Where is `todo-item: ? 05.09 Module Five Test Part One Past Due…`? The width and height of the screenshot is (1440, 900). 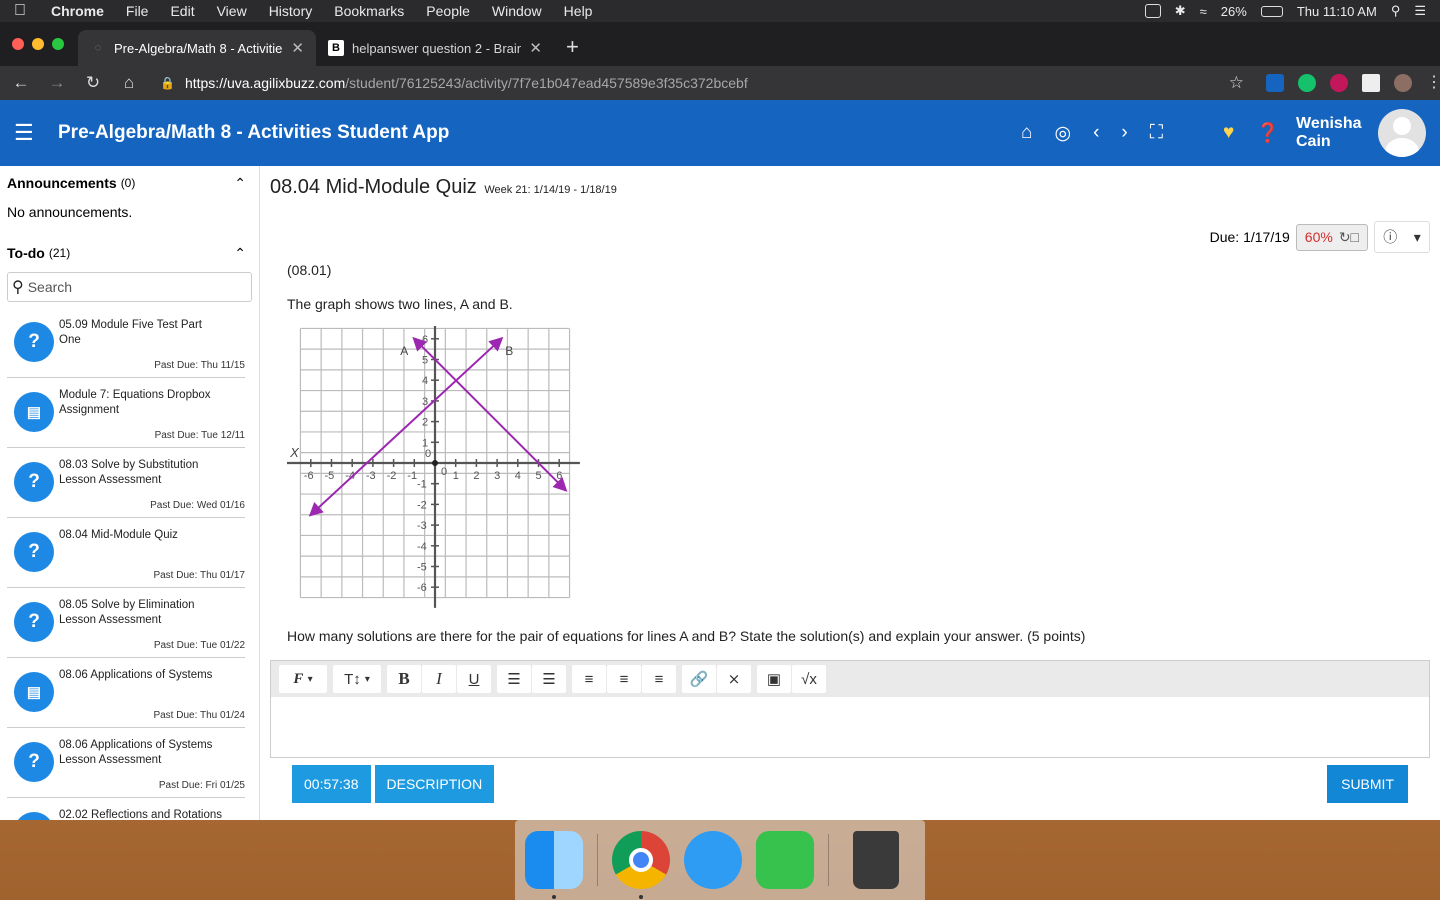 todo-item: ? 05.09 Module Five Test Part One Past Due… is located at coordinates (126, 343).